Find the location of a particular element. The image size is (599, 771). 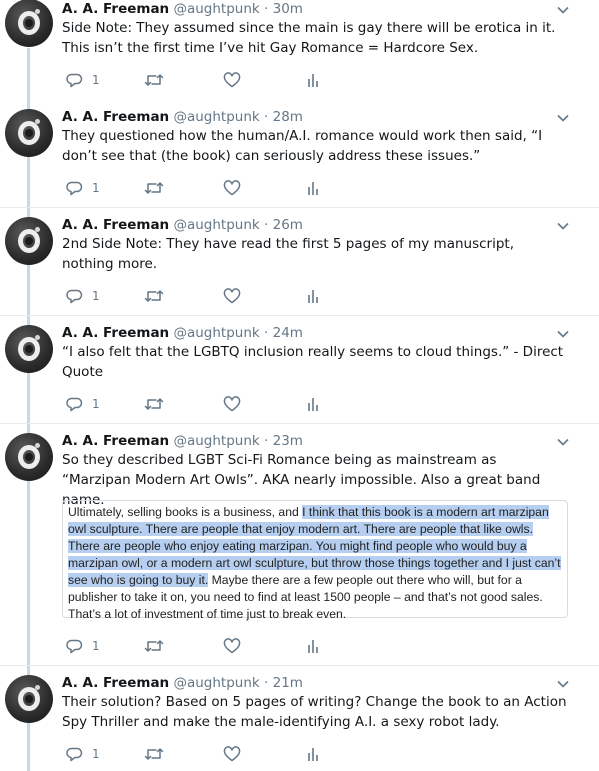

tweet-header: A. A. Freeman @aughtpunk · 23m is located at coordinates (182, 441).